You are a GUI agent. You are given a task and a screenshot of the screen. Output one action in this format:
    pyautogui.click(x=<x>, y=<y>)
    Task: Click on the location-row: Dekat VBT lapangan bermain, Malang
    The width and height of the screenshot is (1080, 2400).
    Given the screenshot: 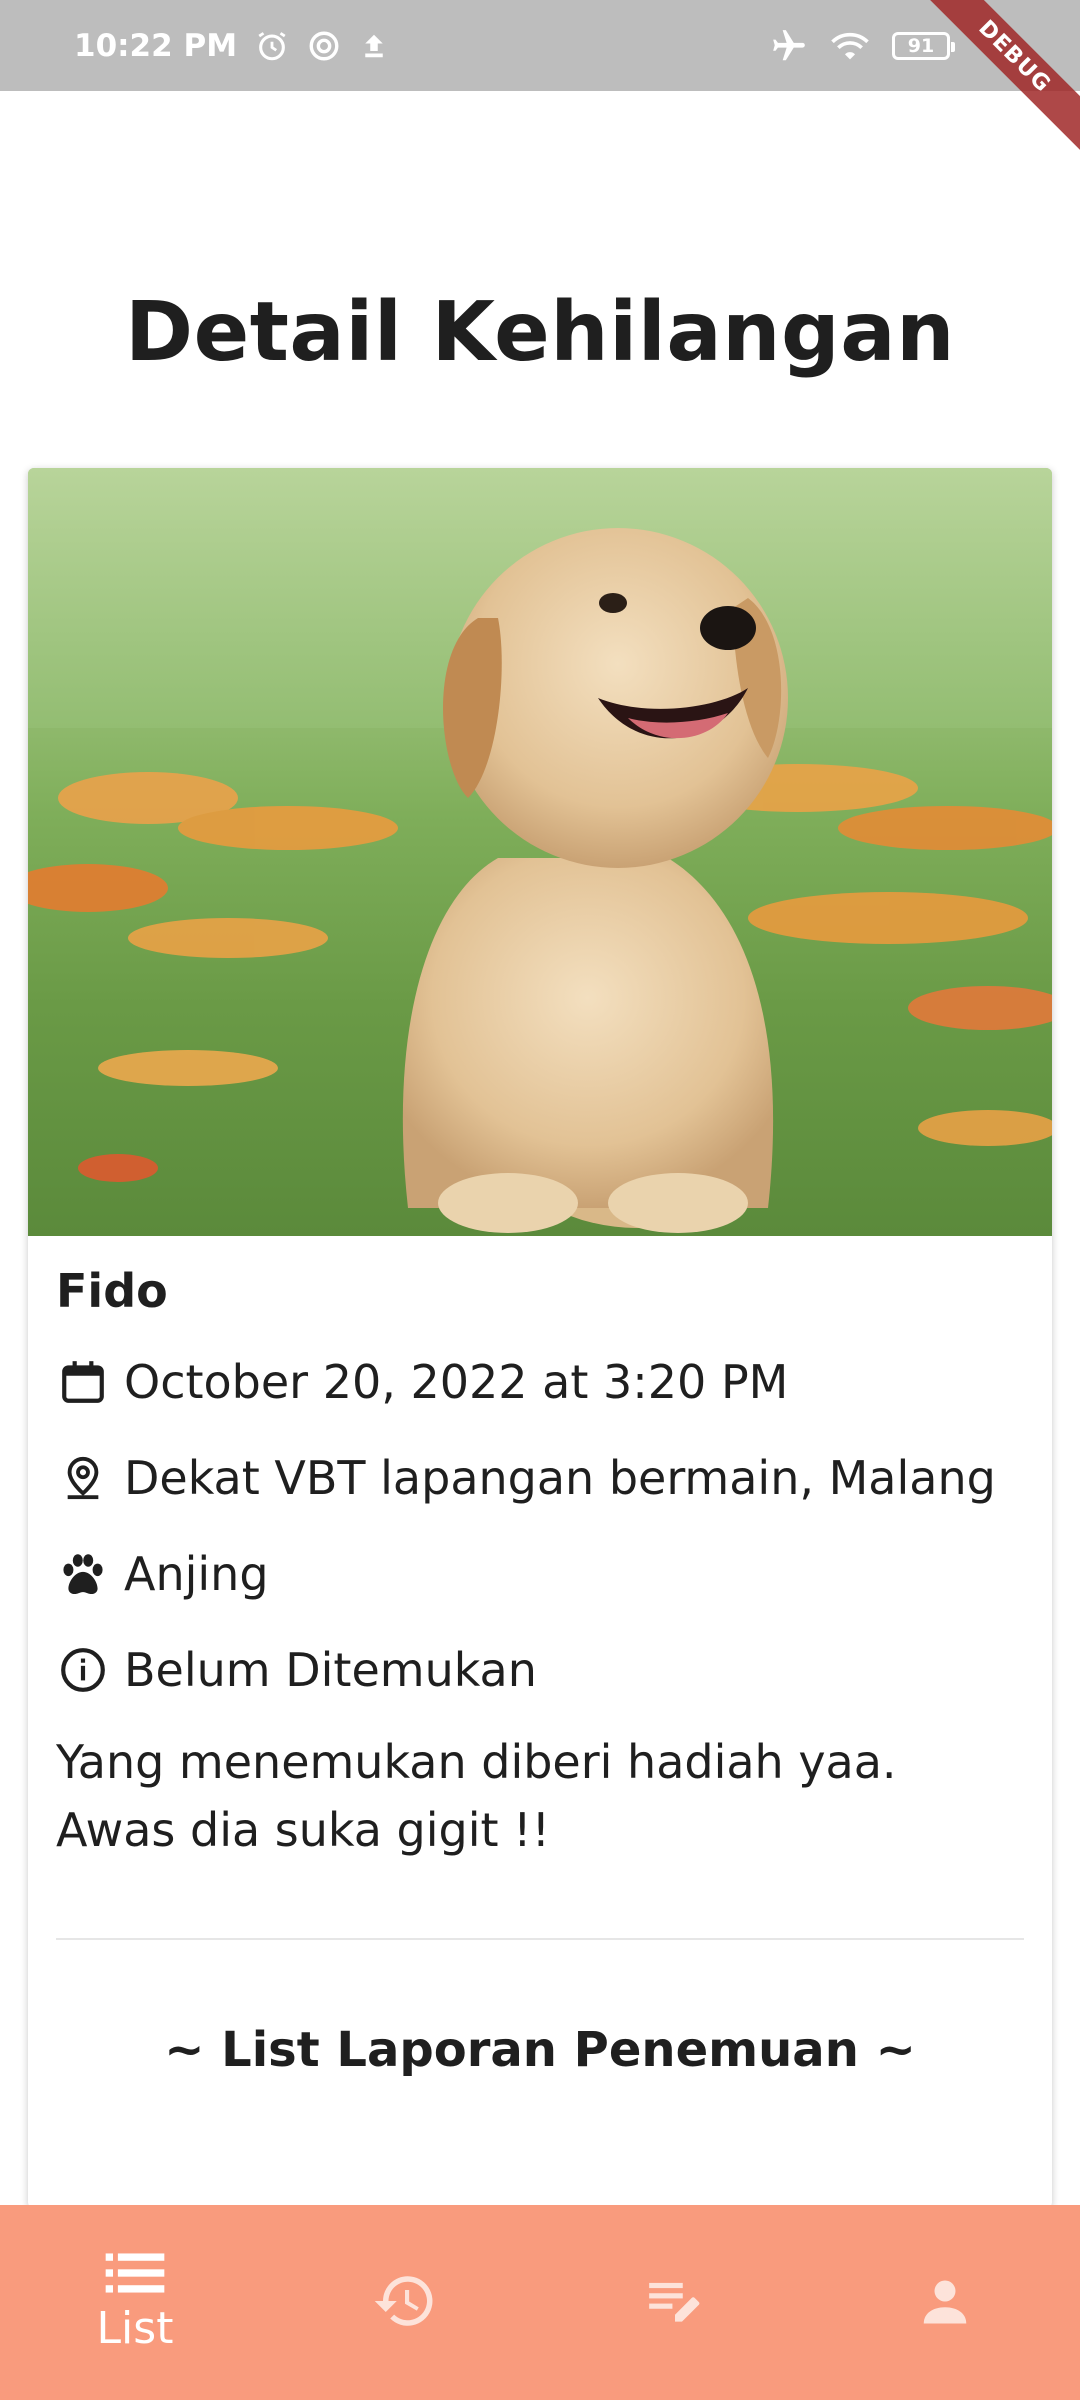 What is the action you would take?
    pyautogui.click(x=540, y=1478)
    